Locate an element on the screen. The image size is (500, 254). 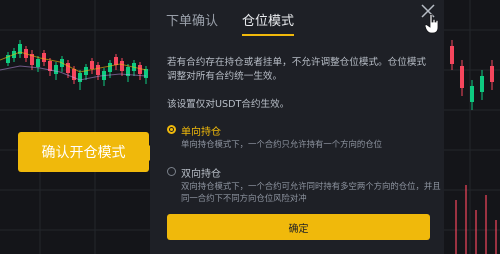
confirm-button: 确定 is located at coordinates (298, 227).